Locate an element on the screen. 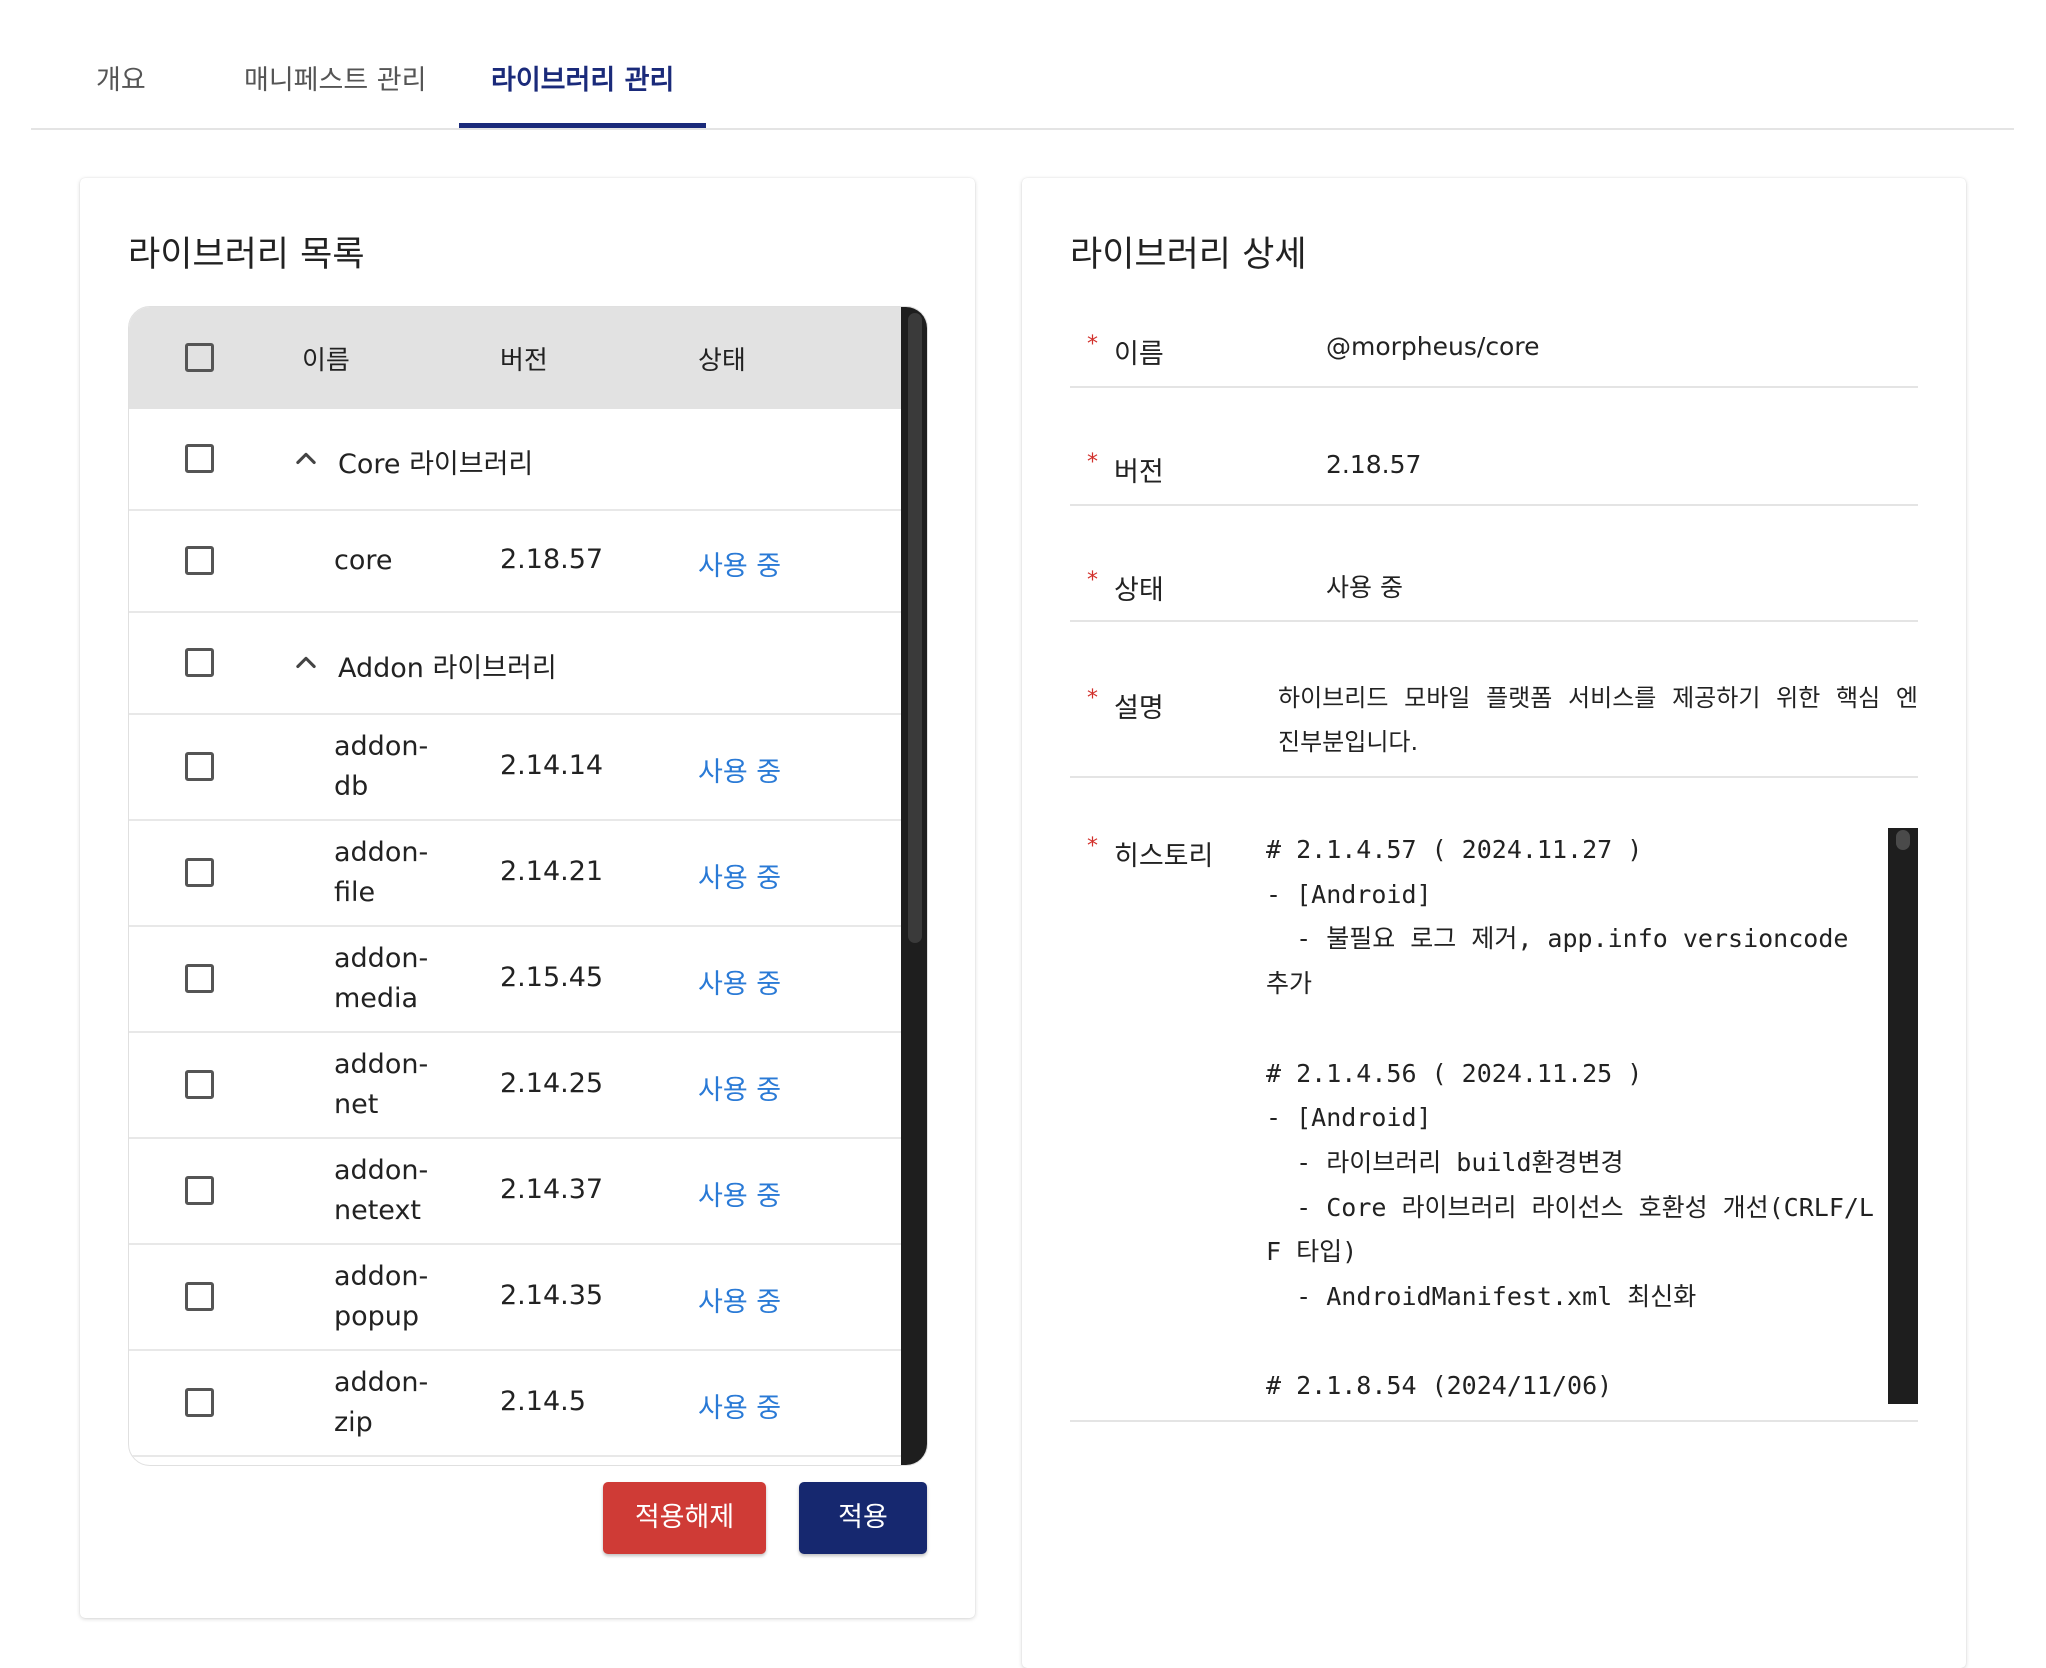  table-row: addon- zip 2.14.5 사용 중 is located at coordinates (515, 1404).